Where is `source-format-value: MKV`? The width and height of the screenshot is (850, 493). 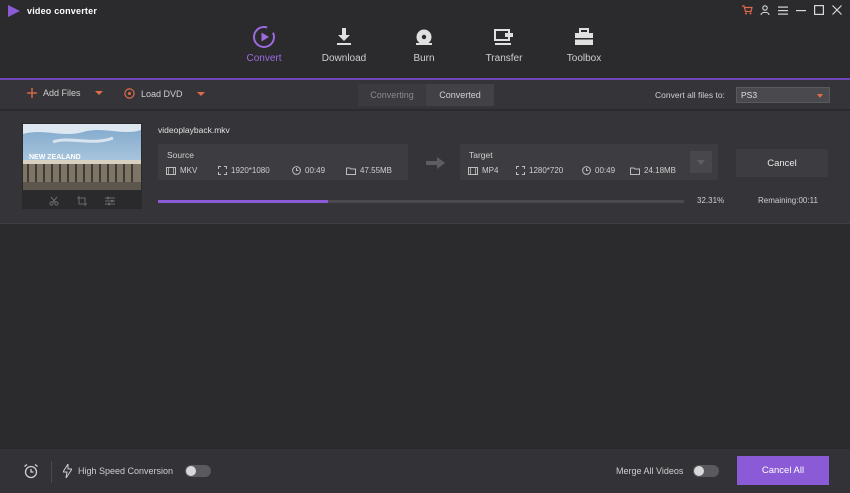 source-format-value: MKV is located at coordinates (189, 170).